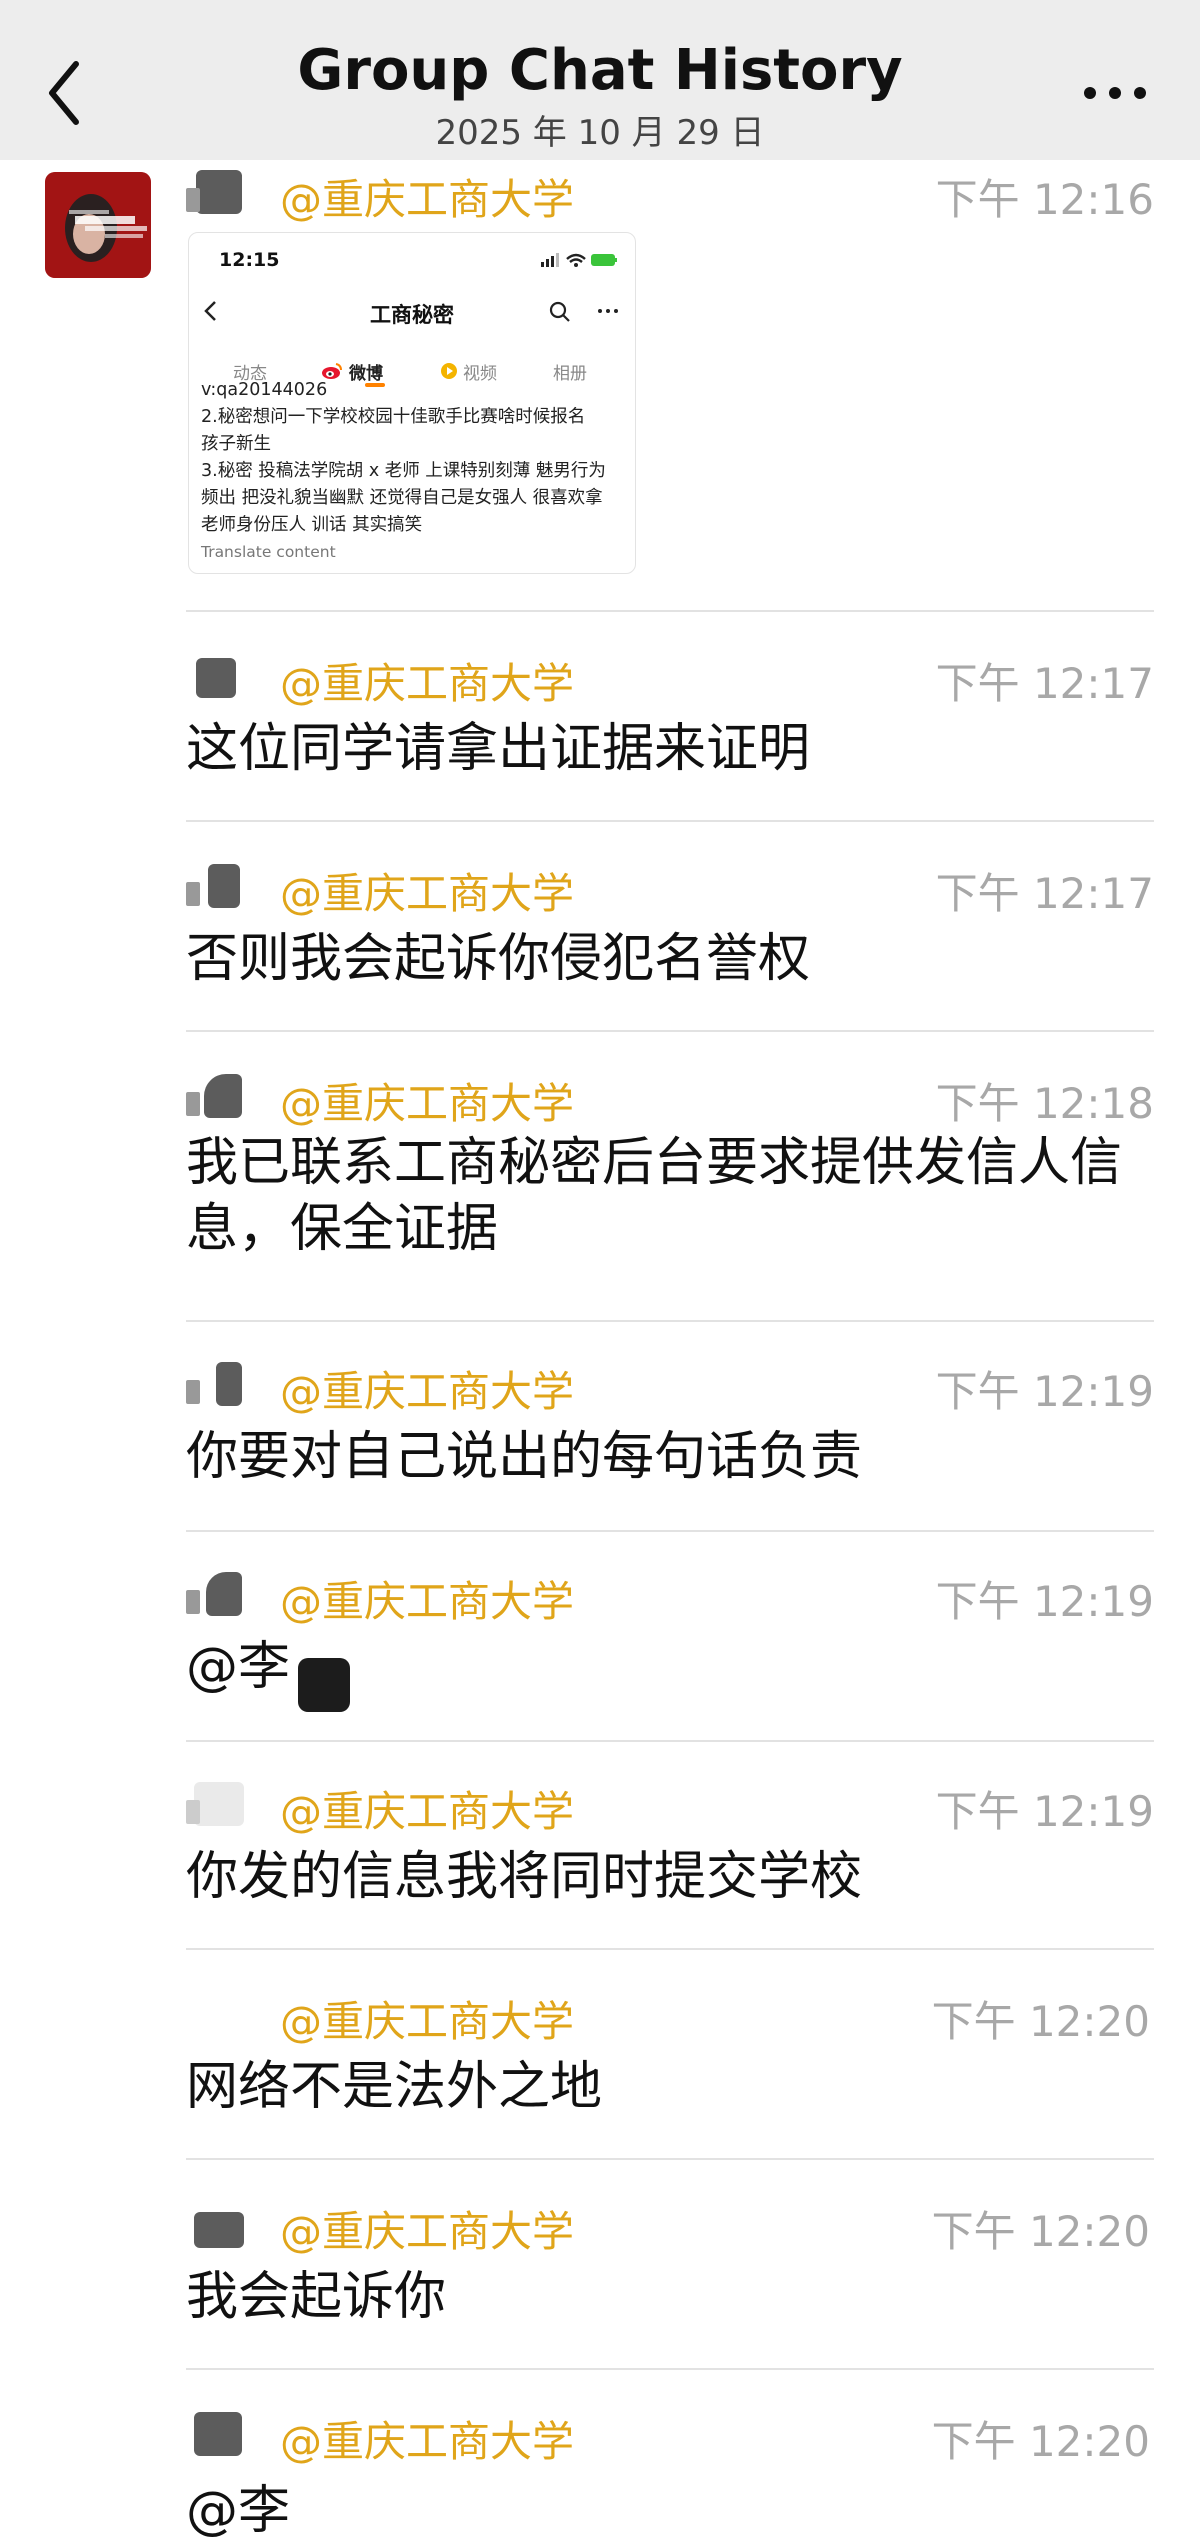  Describe the element at coordinates (403, 471) in the screenshot. I see `embedded-line: 3.秘密 投稿法学院胡 x 老师 上课特别刻薄 魅男行为` at that location.